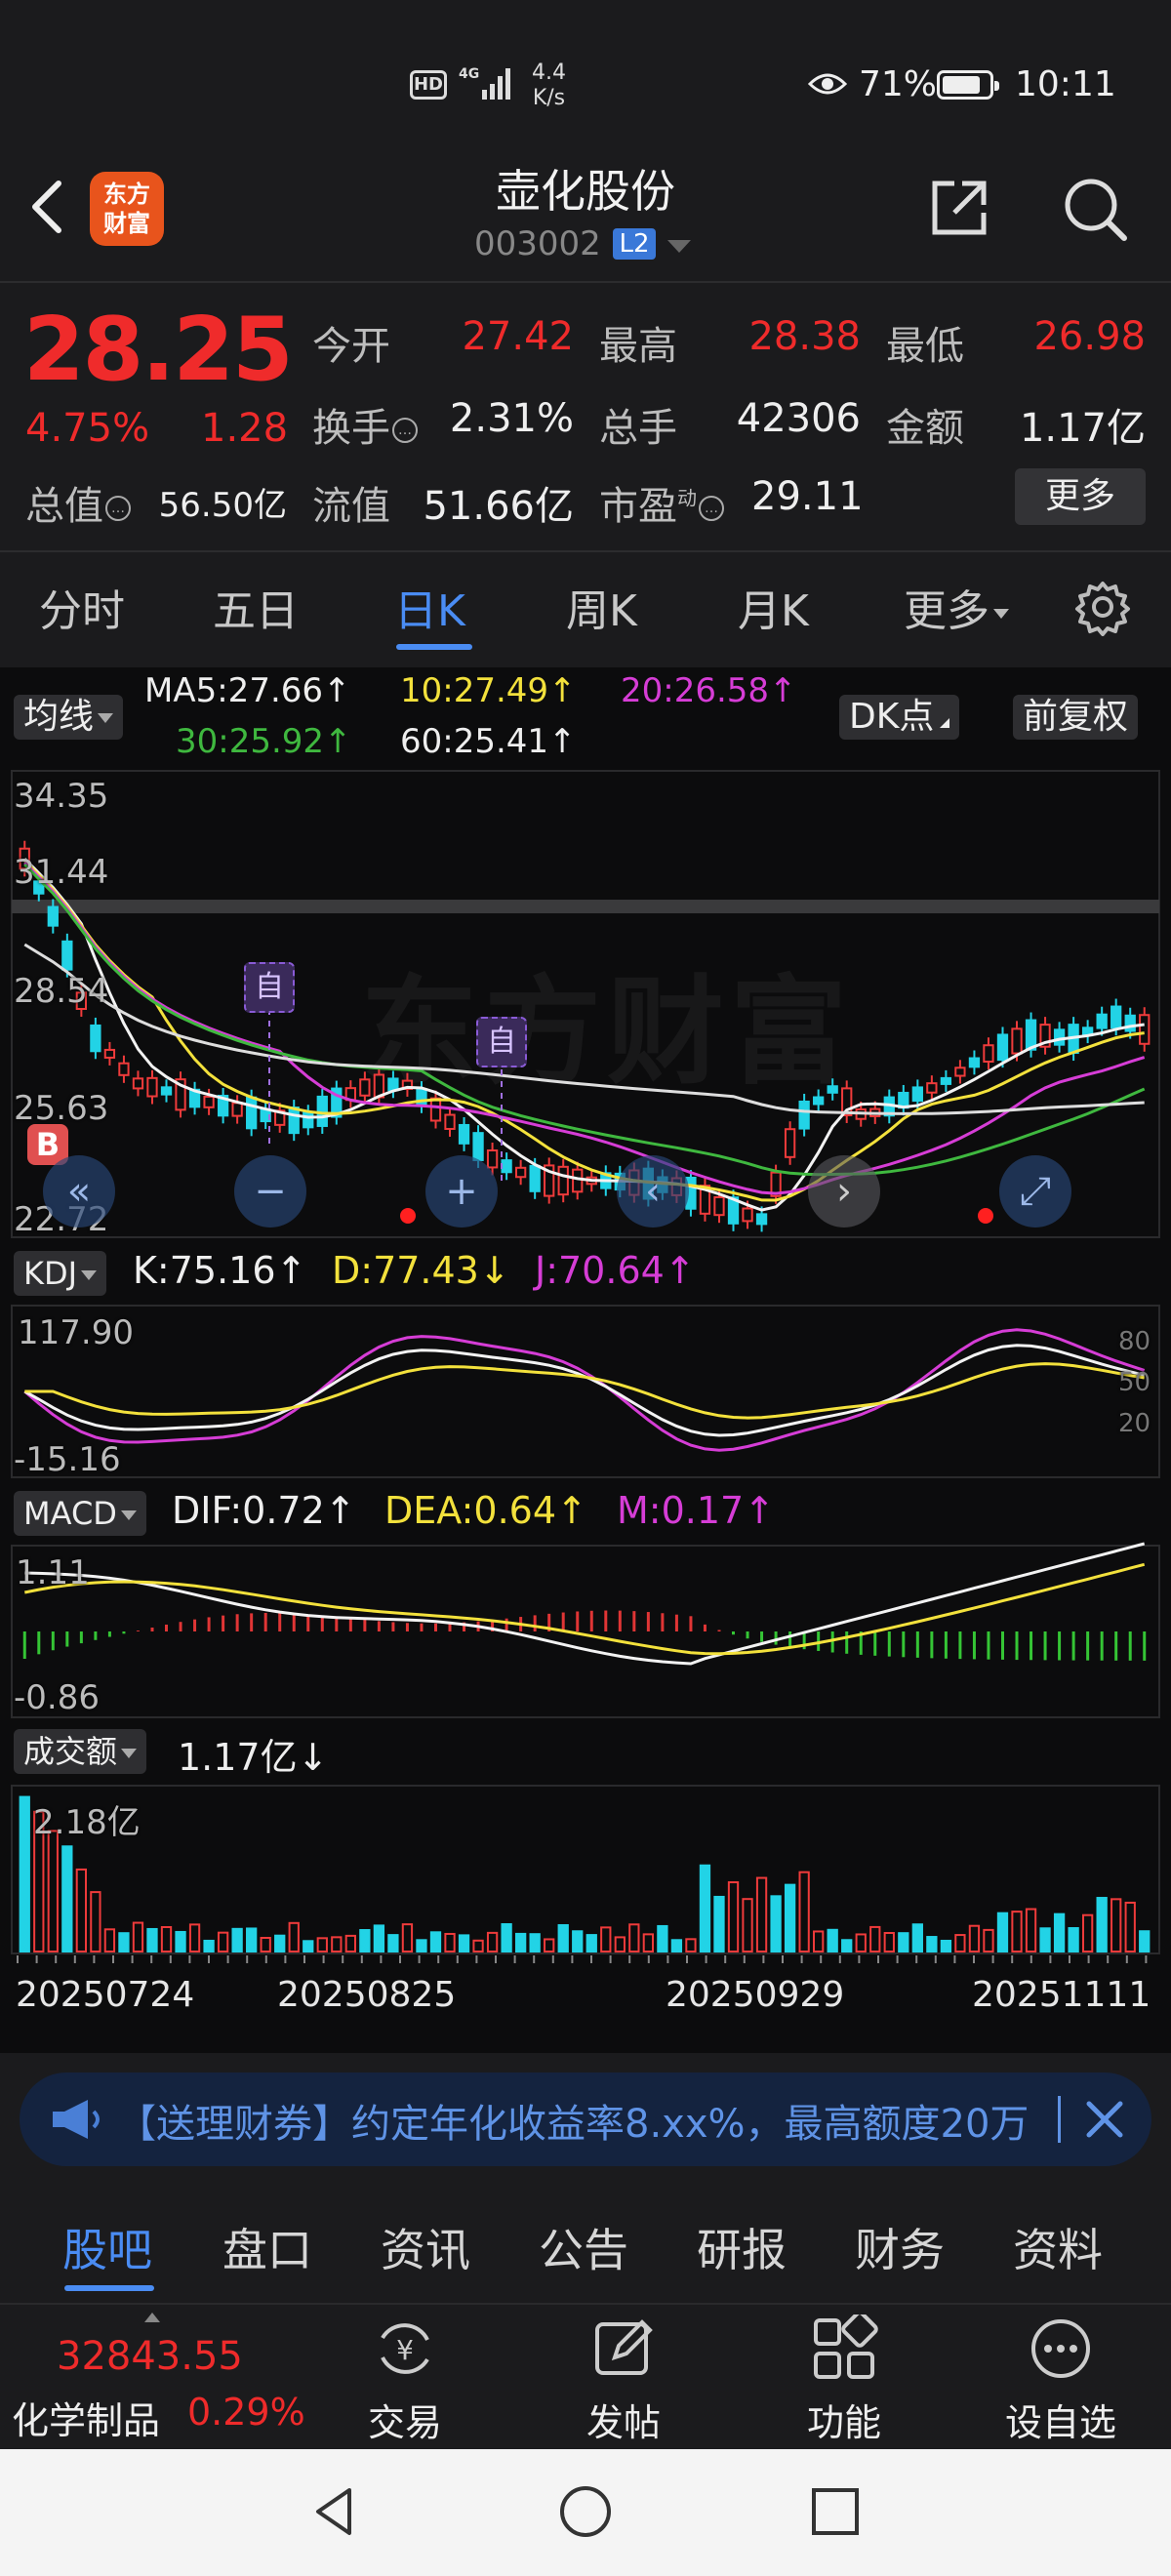  Describe the element at coordinates (335, 2511) in the screenshot. I see `nav-back-icon` at that location.